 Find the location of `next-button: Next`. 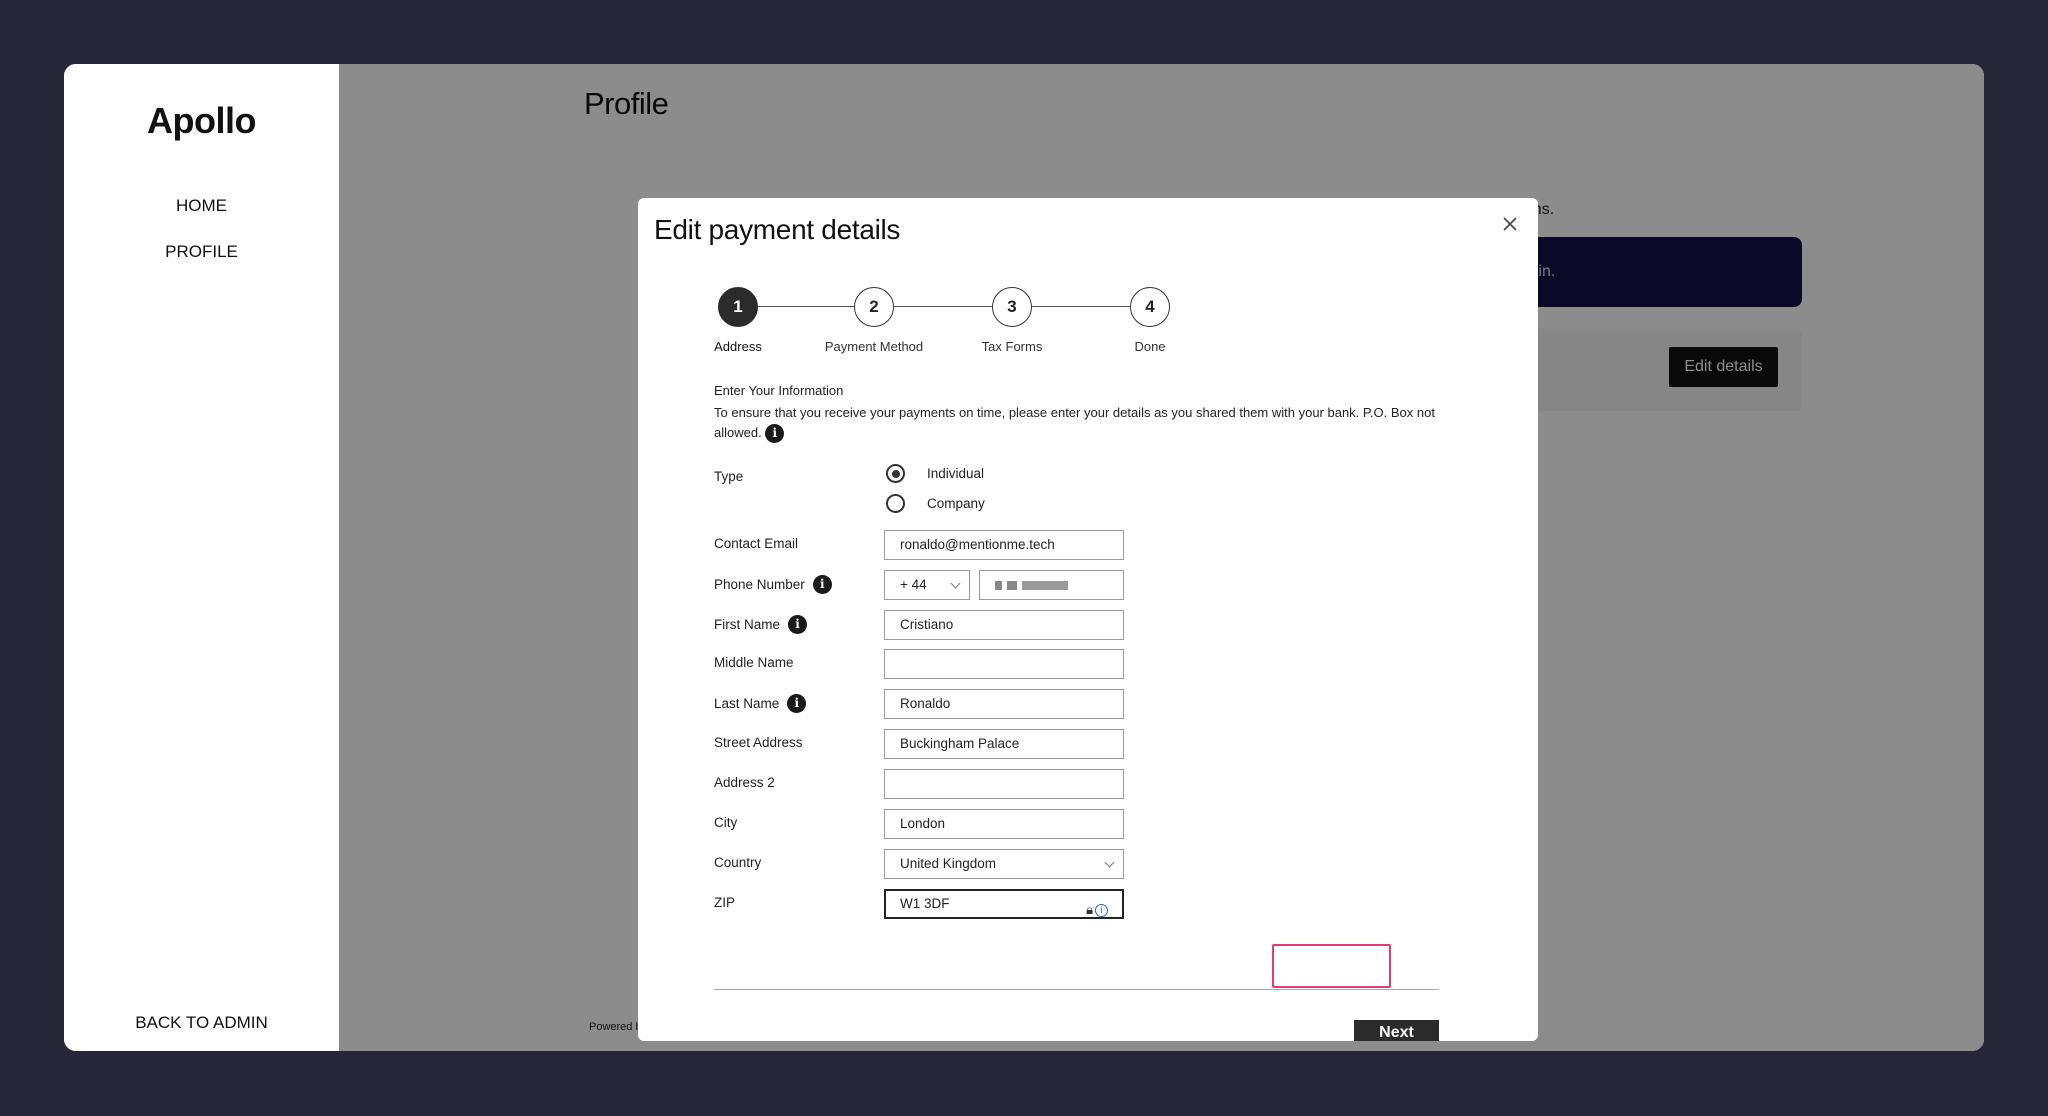

next-button: Next is located at coordinates (1396, 1030).